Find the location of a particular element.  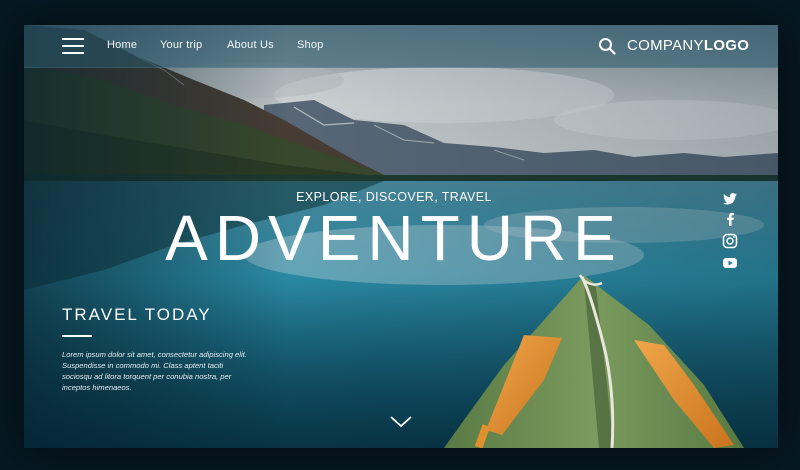

twitter-icon is located at coordinates (730, 199).